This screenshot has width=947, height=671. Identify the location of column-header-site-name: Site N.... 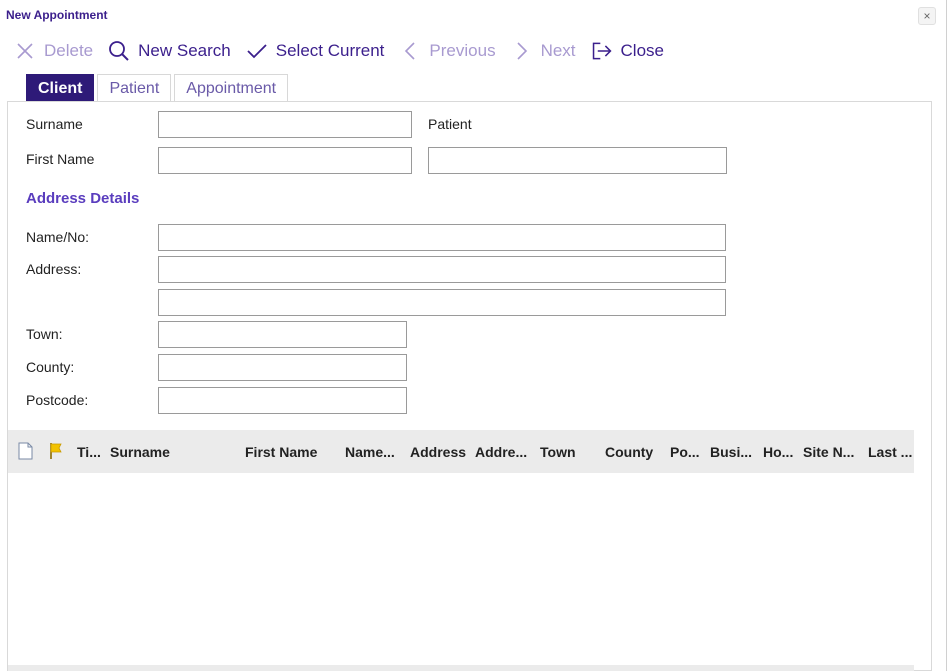
(828, 452).